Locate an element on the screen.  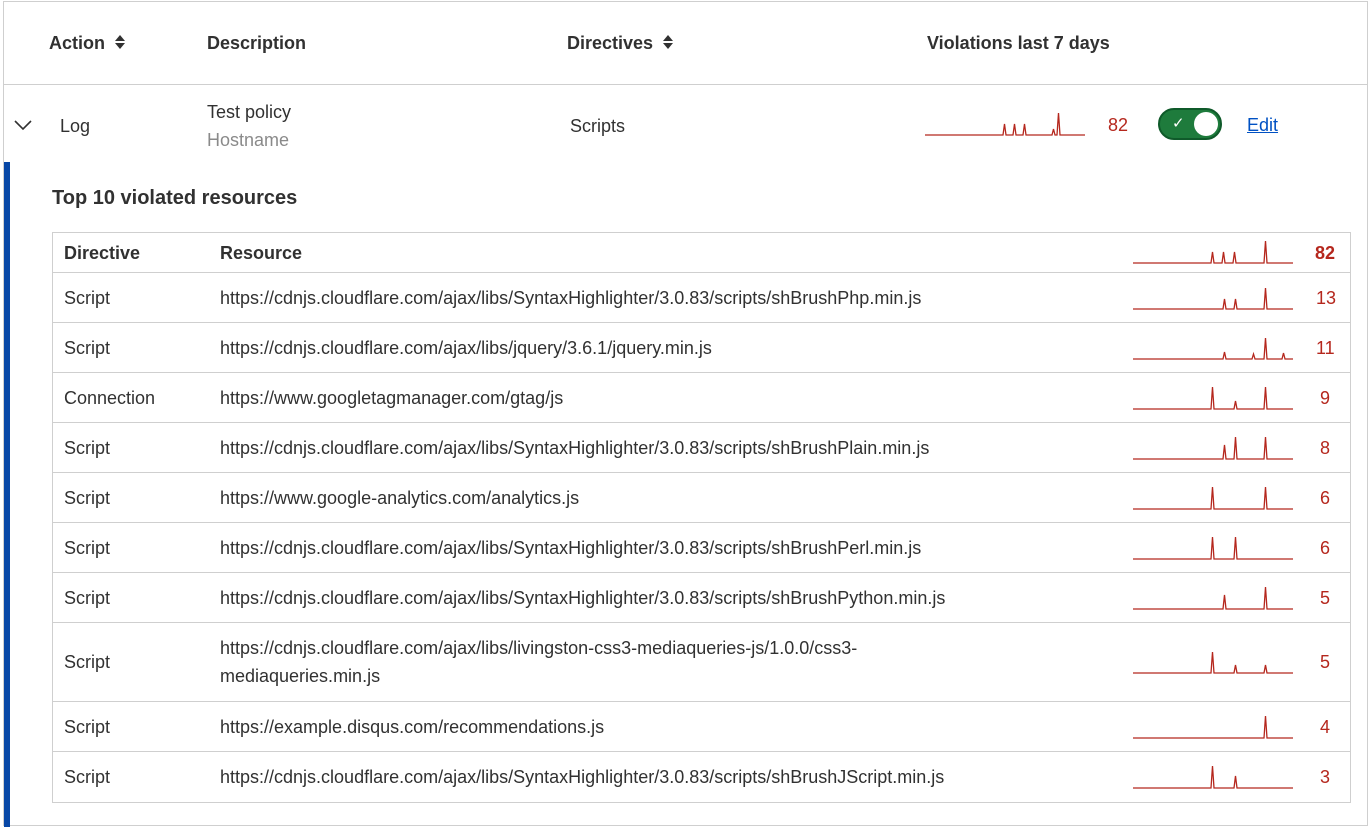
expanded-title: Top 10 violated resources is located at coordinates (175, 198).